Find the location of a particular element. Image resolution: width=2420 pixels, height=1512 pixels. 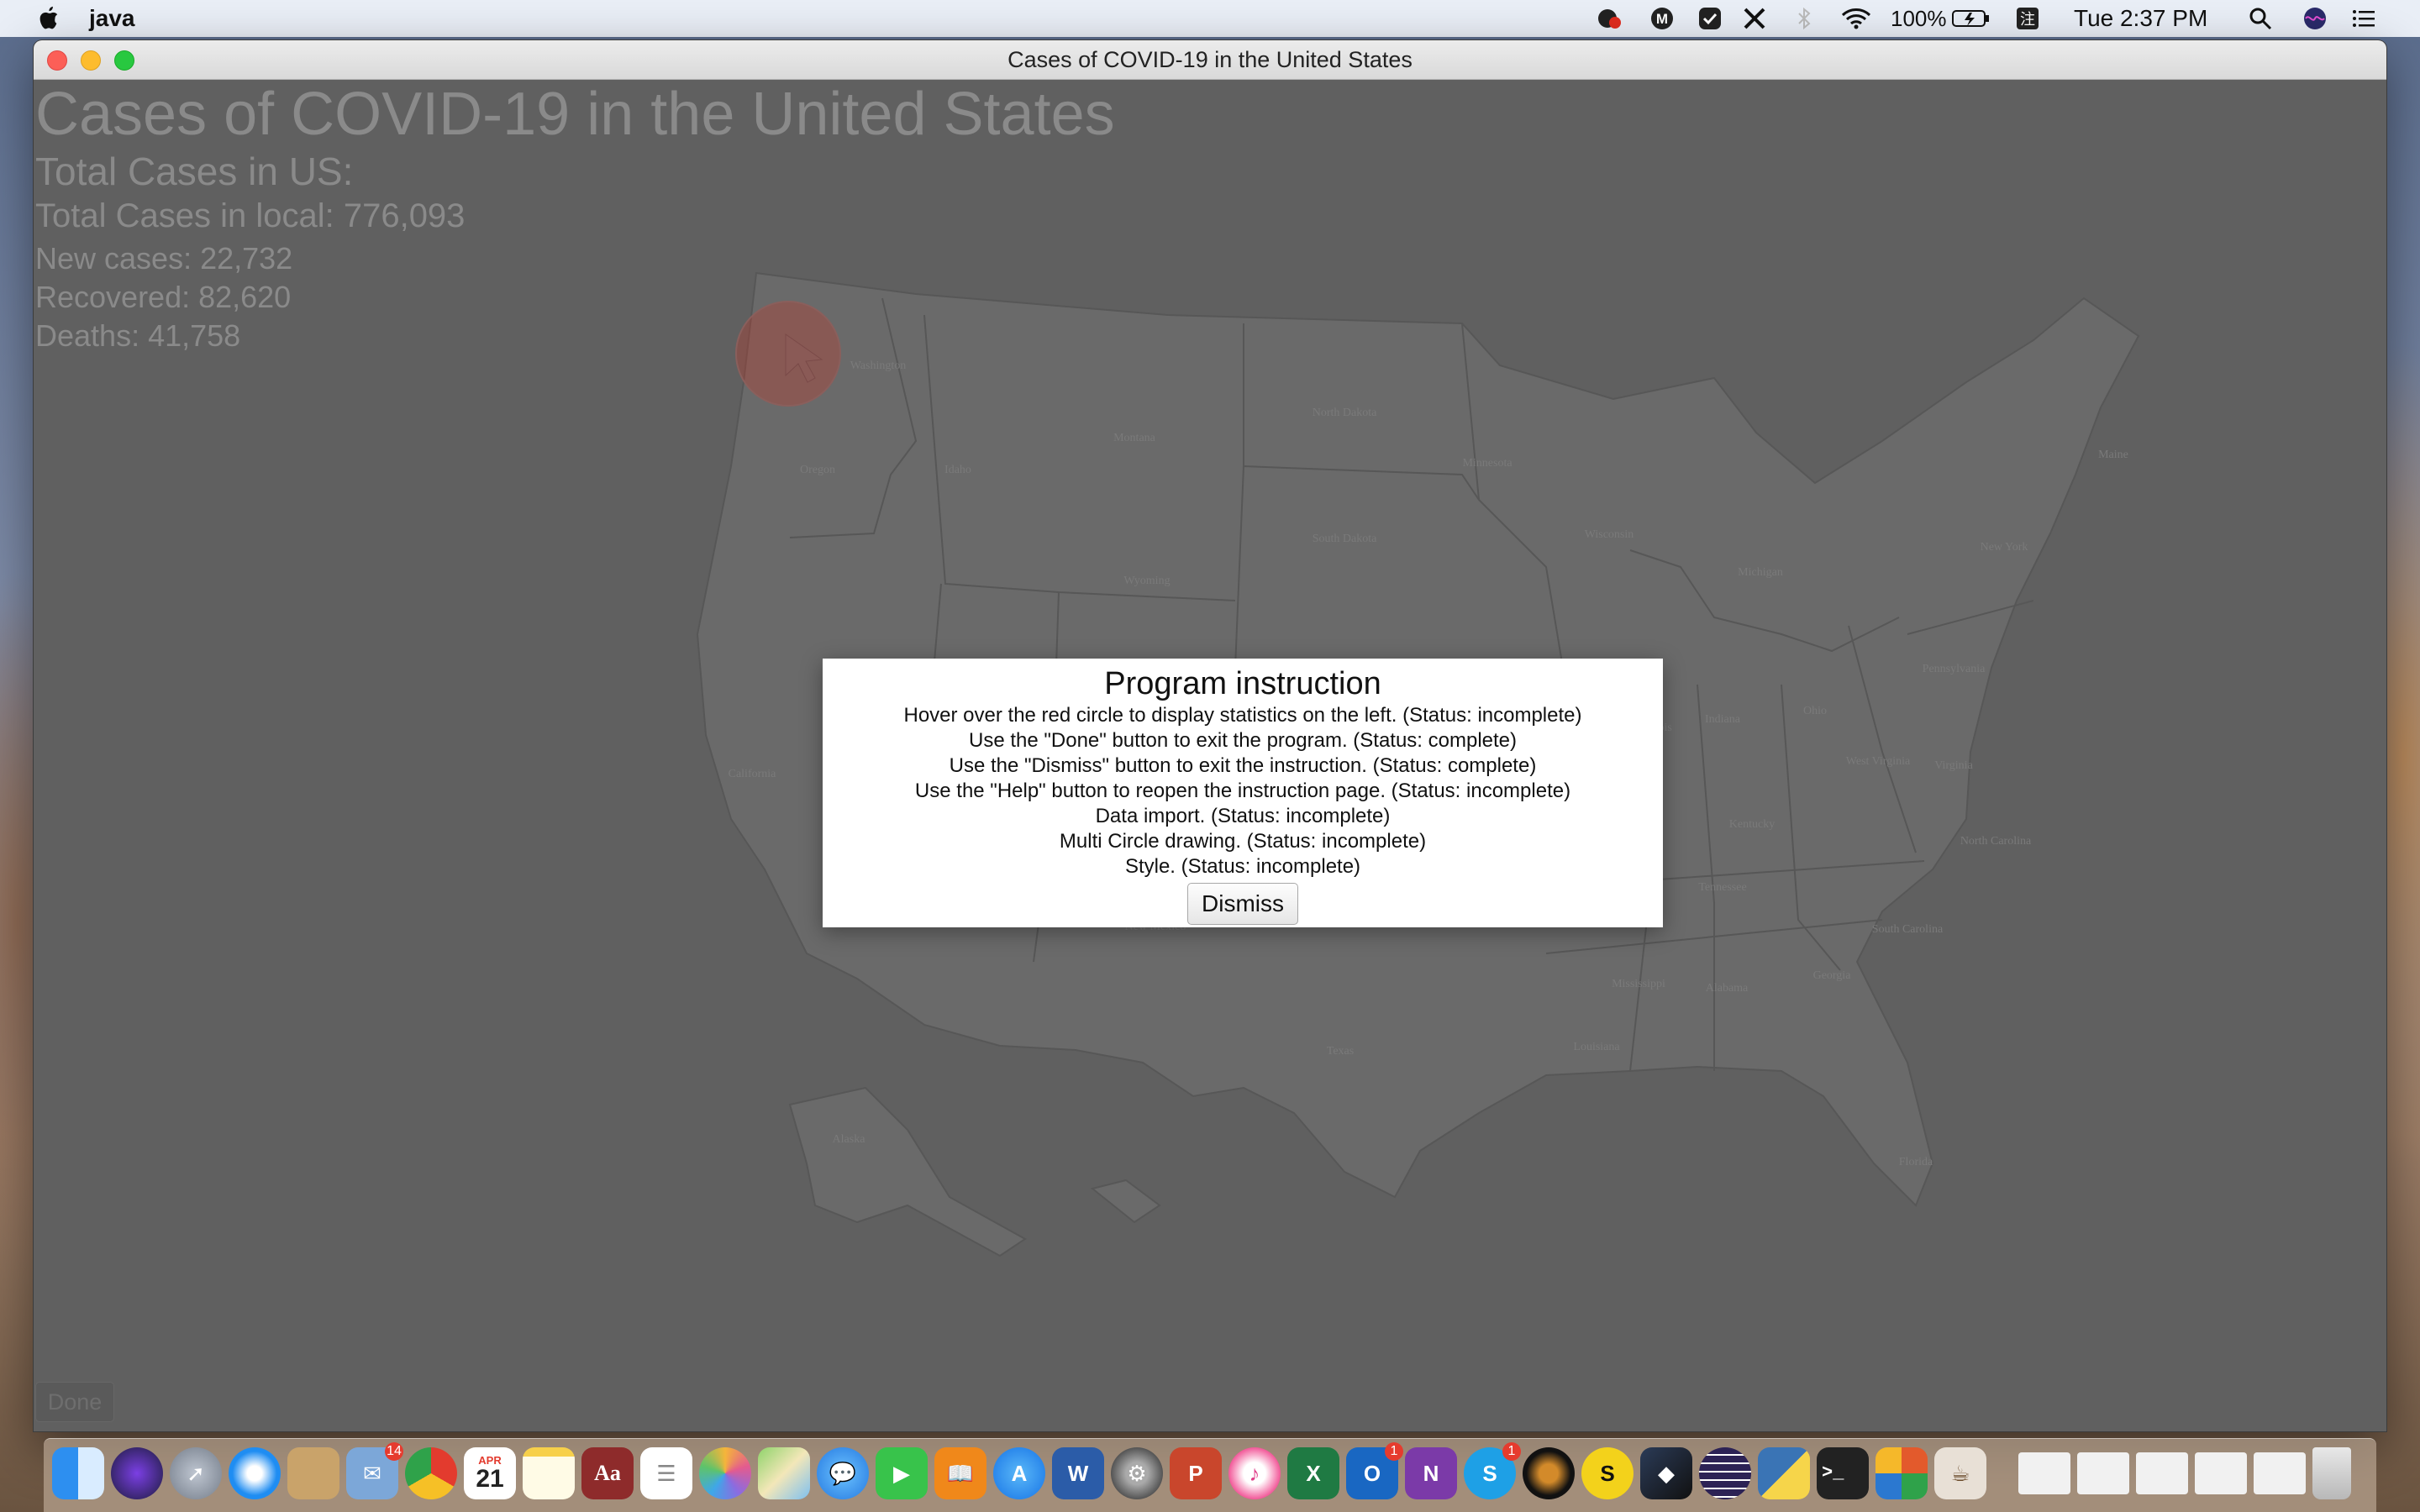

calendar-icon: APR 21 is located at coordinates (490, 1473).